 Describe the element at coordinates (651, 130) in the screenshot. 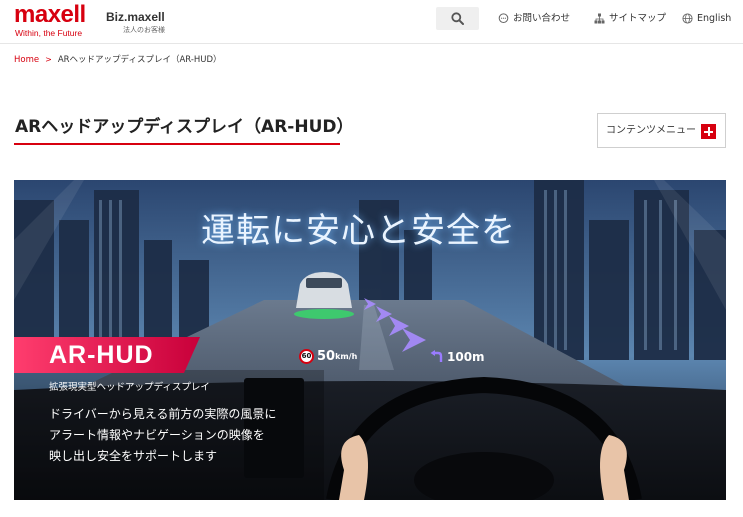

I see `content-menu-label: コンテンツメニュー` at that location.